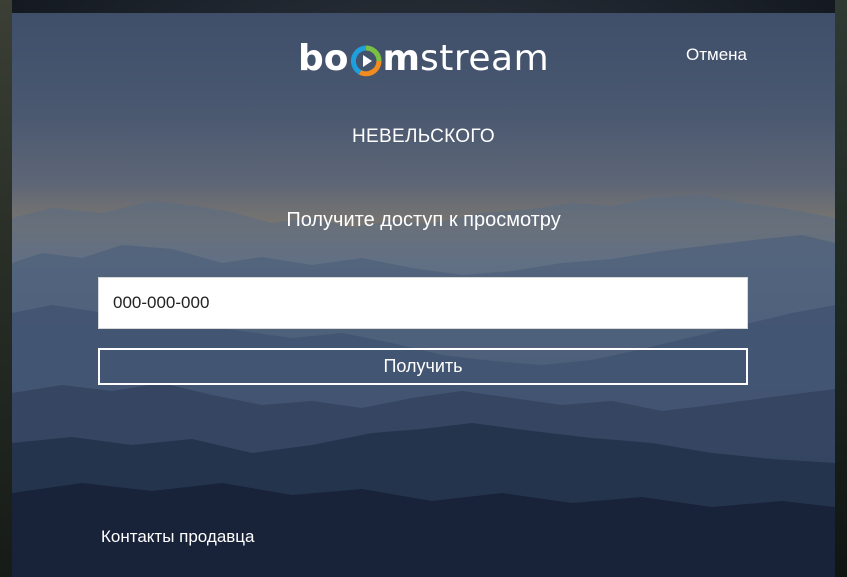 The image size is (847, 577). Describe the element at coordinates (323, 58) in the screenshot. I see `logo-text-prefix: bo` at that location.